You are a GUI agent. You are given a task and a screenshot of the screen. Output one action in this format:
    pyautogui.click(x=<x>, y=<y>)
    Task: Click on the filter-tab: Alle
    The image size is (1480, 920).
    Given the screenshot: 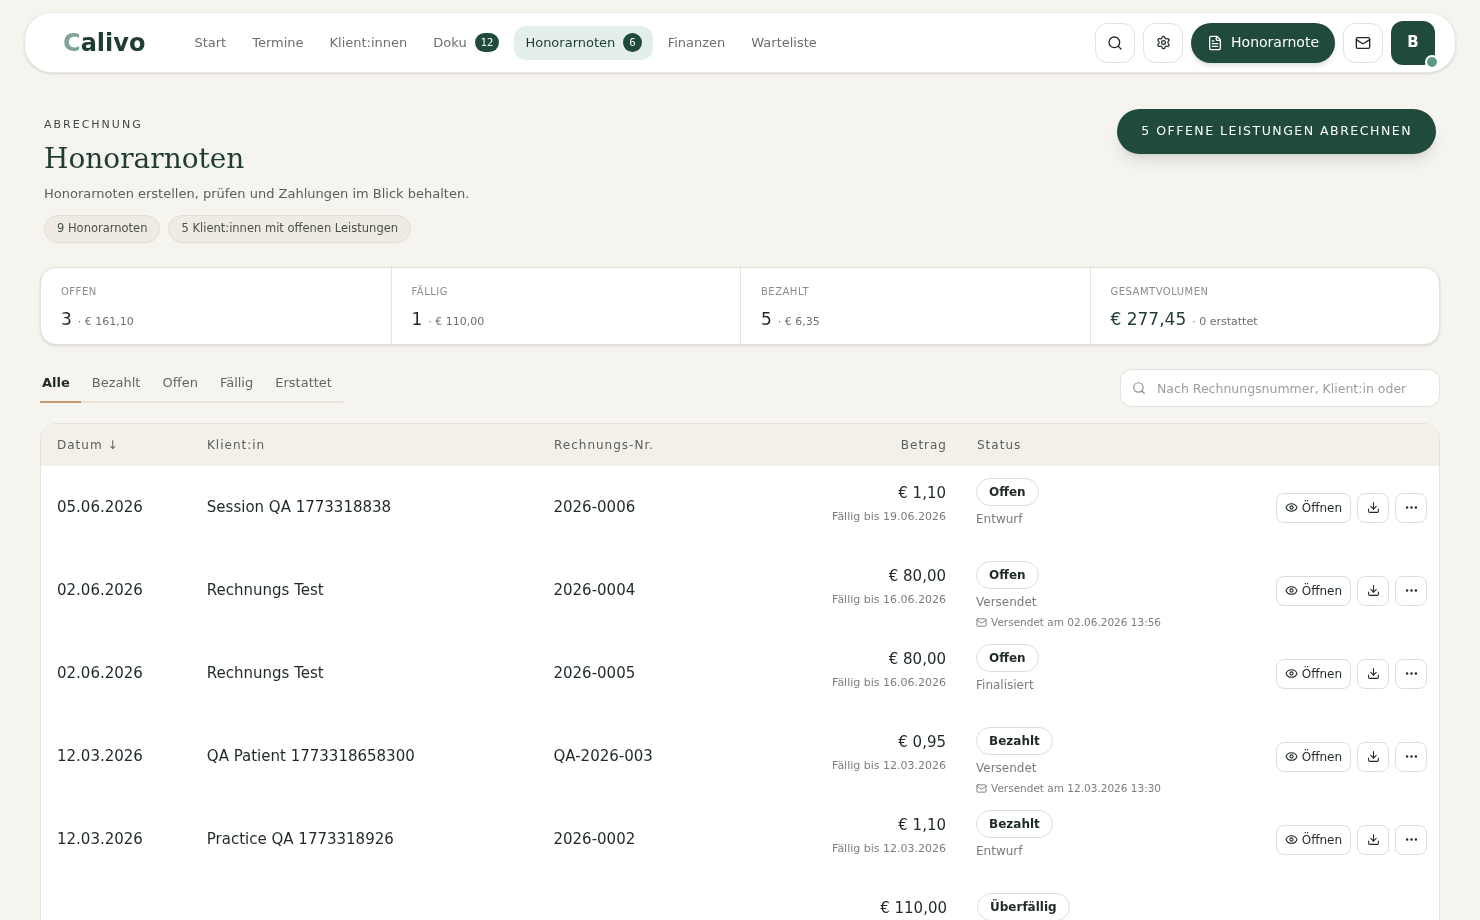 What is the action you would take?
    pyautogui.click(x=60, y=388)
    